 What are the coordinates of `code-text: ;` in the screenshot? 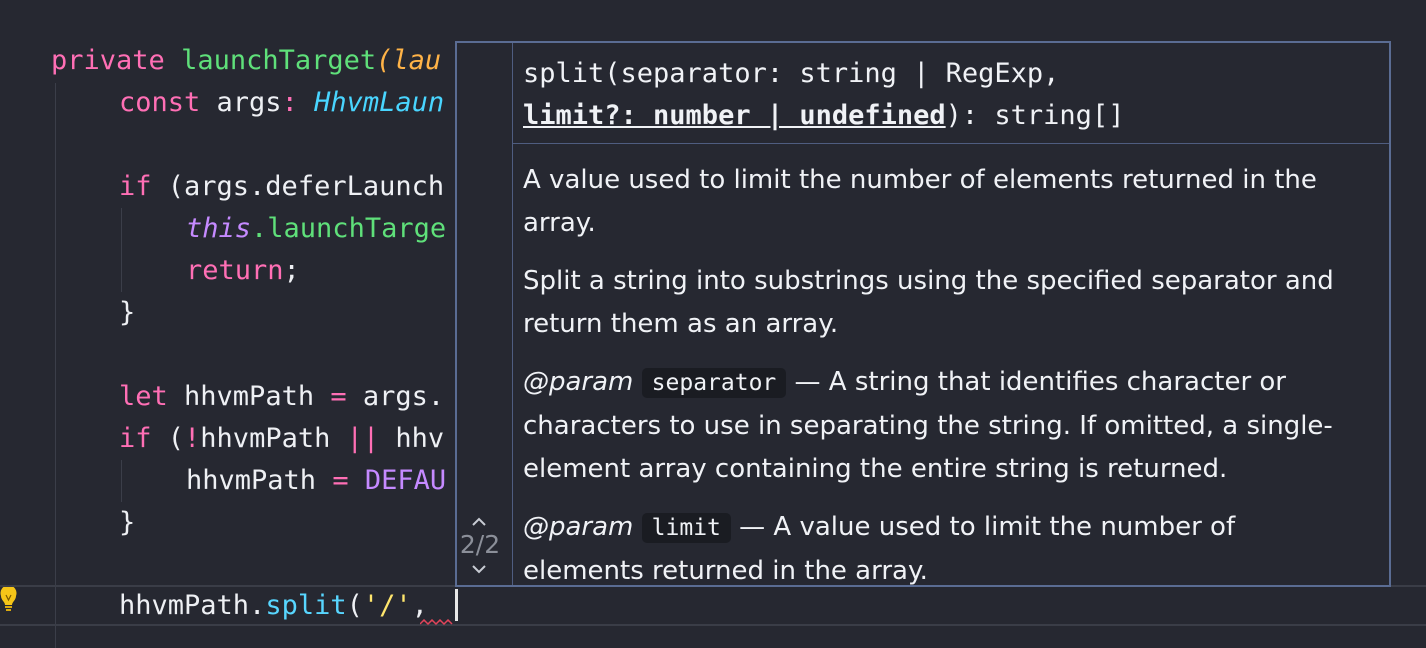 It's located at (291, 270).